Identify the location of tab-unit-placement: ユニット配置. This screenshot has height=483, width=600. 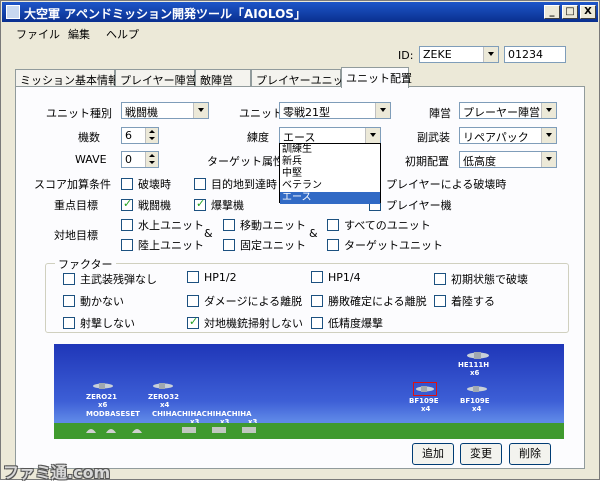
(376, 77).